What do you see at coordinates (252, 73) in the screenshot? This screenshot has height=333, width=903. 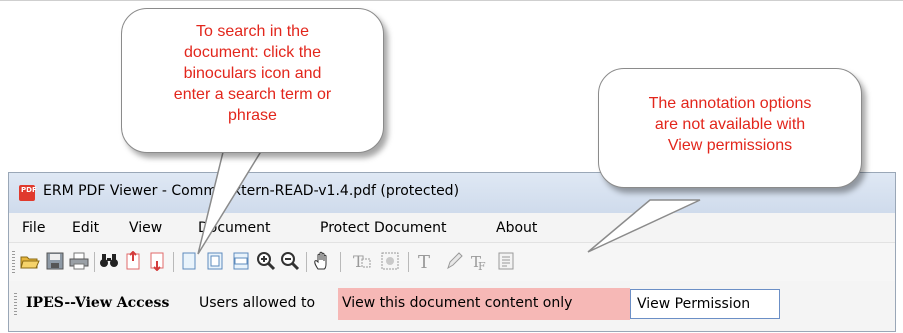 I see `search-callout-line-3: binoculars icon and` at bounding box center [252, 73].